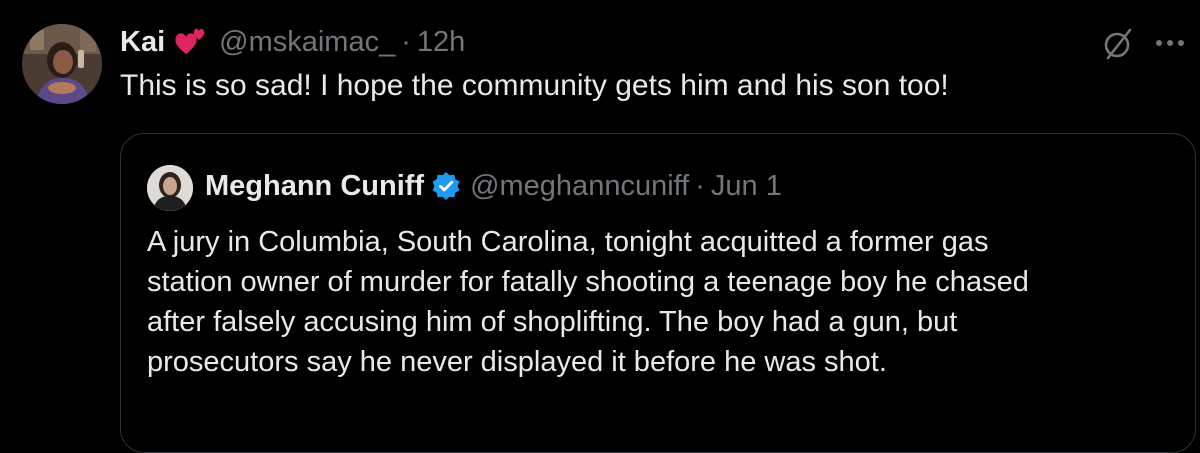 The height and width of the screenshot is (453, 1200). What do you see at coordinates (314, 186) in the screenshot?
I see `quoted-author-display-name: Meghann Cuniff` at bounding box center [314, 186].